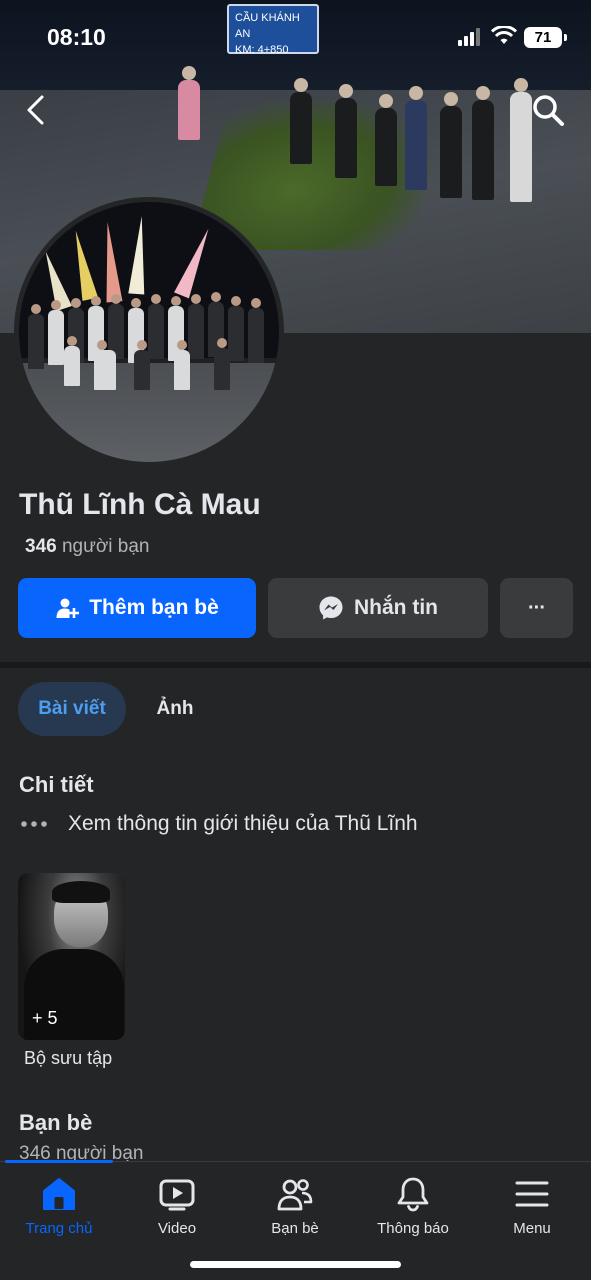  Describe the element at coordinates (295, 665) in the screenshot. I see `section-divider` at that location.